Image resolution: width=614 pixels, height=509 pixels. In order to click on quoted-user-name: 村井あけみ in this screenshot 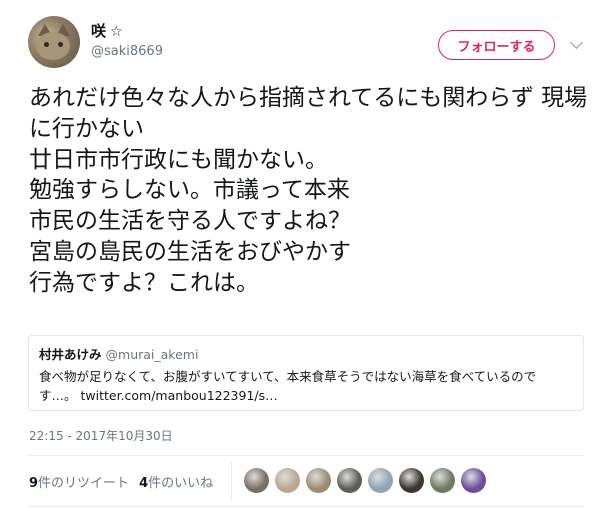, I will do `click(70, 354)`.